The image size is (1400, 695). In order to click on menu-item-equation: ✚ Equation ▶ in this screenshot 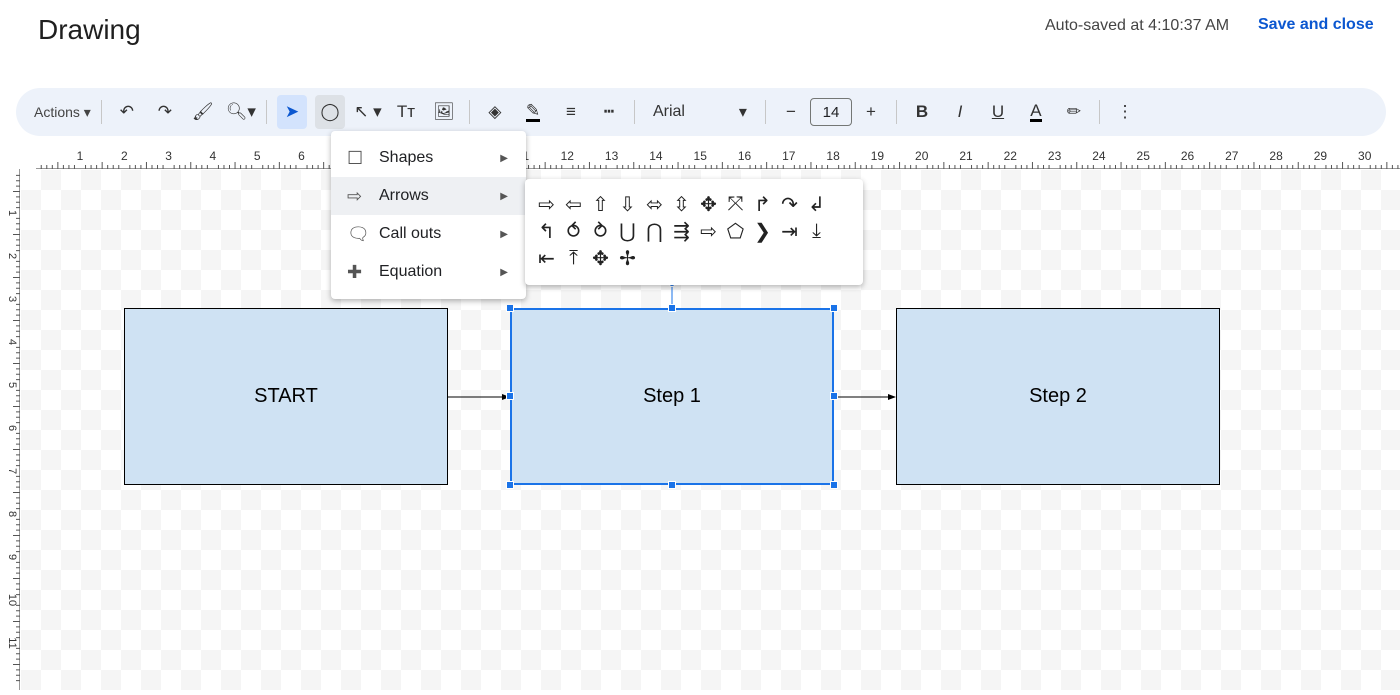, I will do `click(428, 272)`.